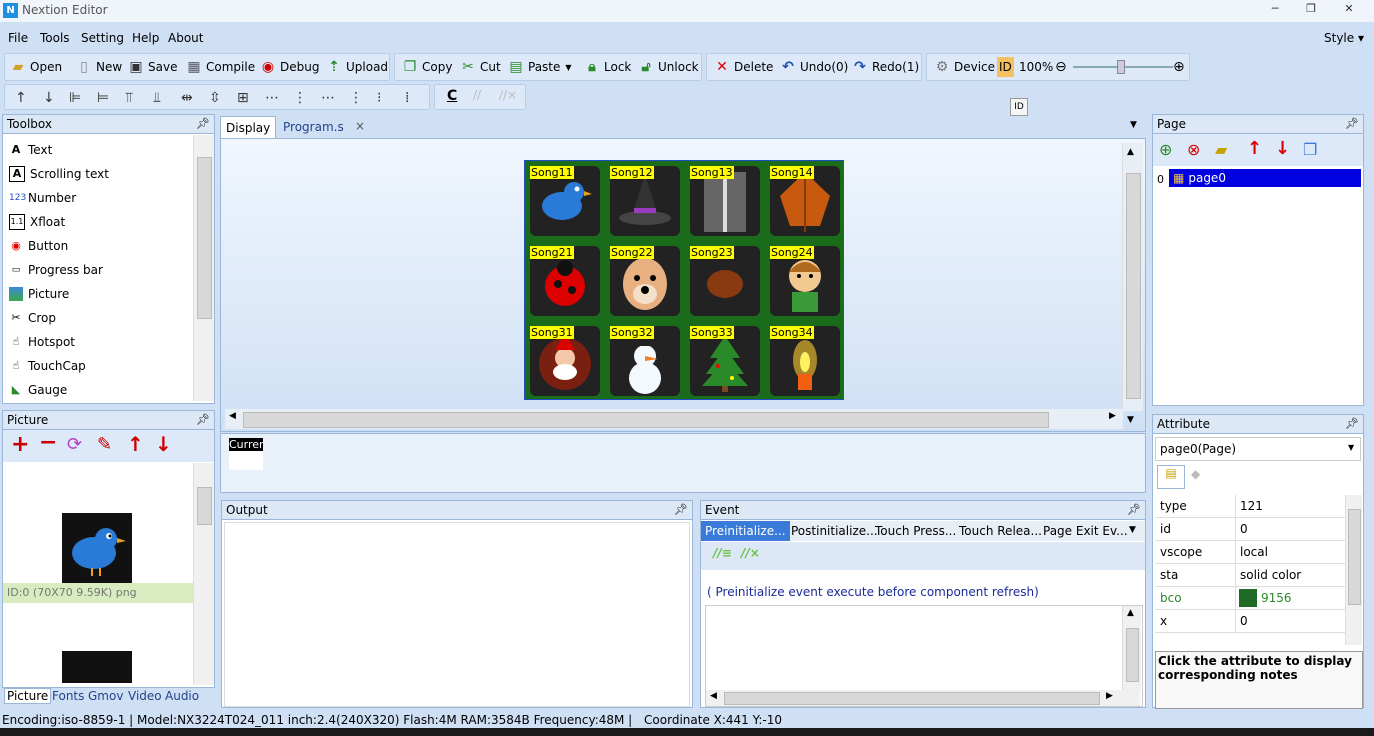  I want to click on event-code-editor: ▲ ◀ ▶, so click(924, 656).